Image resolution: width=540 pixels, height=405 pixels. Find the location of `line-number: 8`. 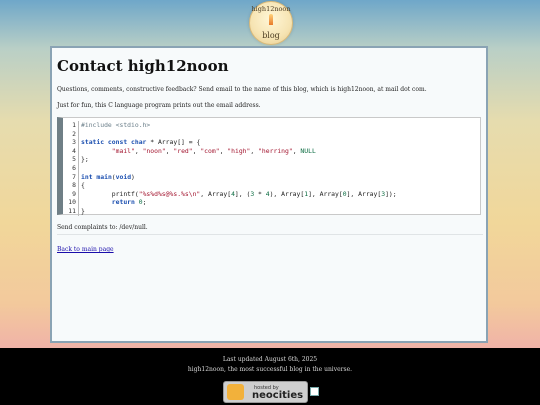

line-number: 8 is located at coordinates (71, 185).